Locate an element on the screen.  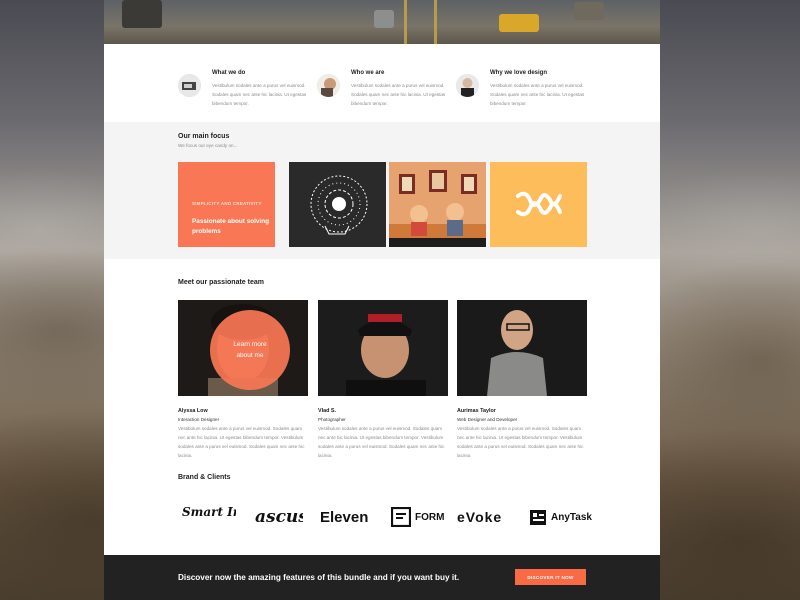
smart-image-logo: Smart Image is located at coordinates (209, 512).